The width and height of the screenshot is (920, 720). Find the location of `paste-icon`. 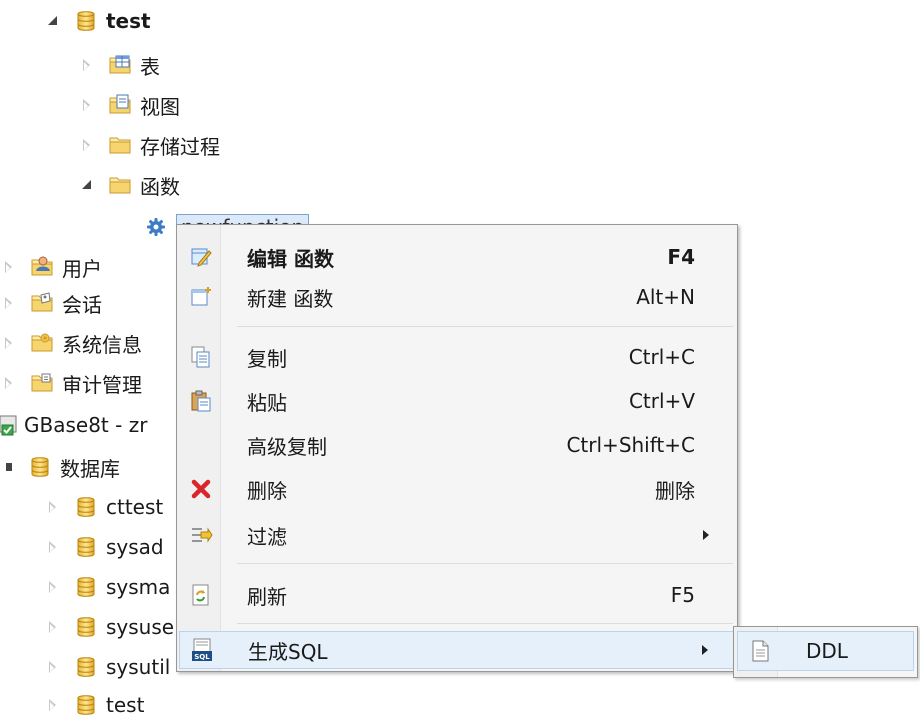

paste-icon is located at coordinates (201, 401).